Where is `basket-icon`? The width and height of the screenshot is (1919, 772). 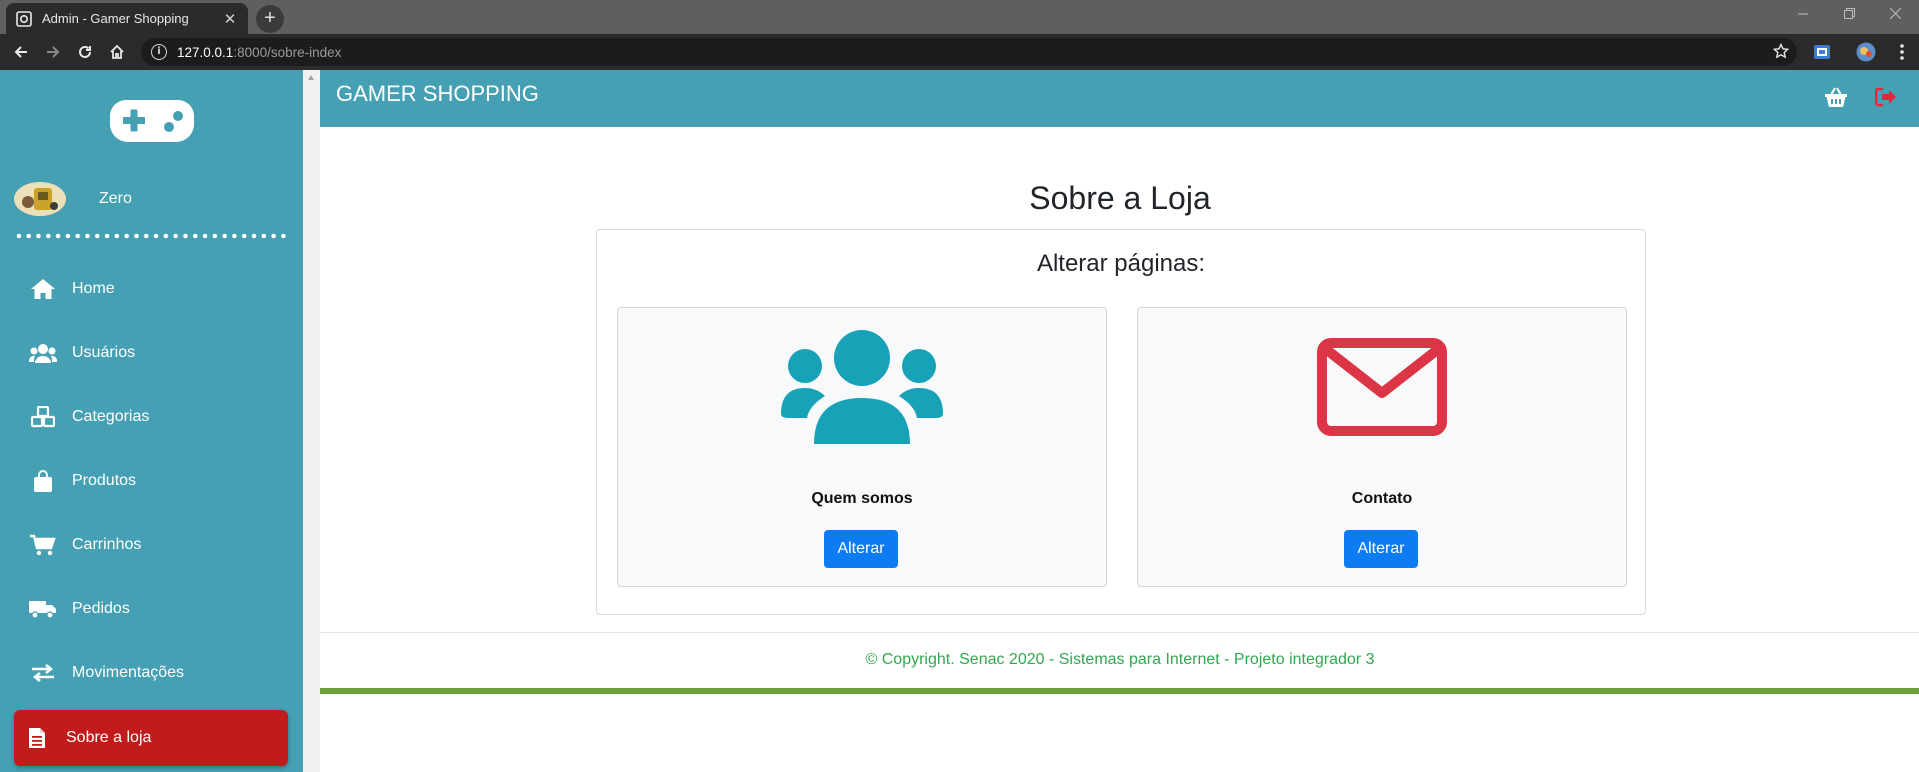
basket-icon is located at coordinates (1836, 97).